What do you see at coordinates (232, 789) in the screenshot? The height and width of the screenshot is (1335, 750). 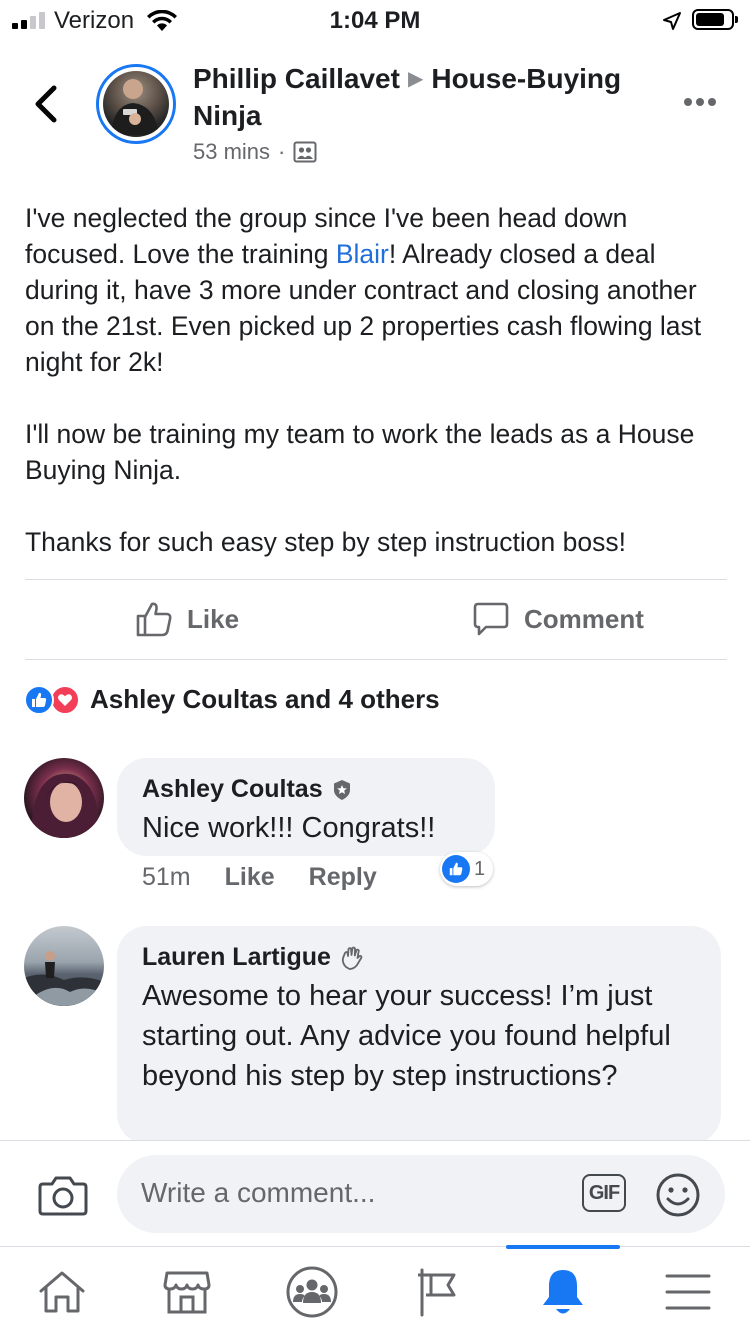 I see `comment-author-name: Ashley Coultas` at bounding box center [232, 789].